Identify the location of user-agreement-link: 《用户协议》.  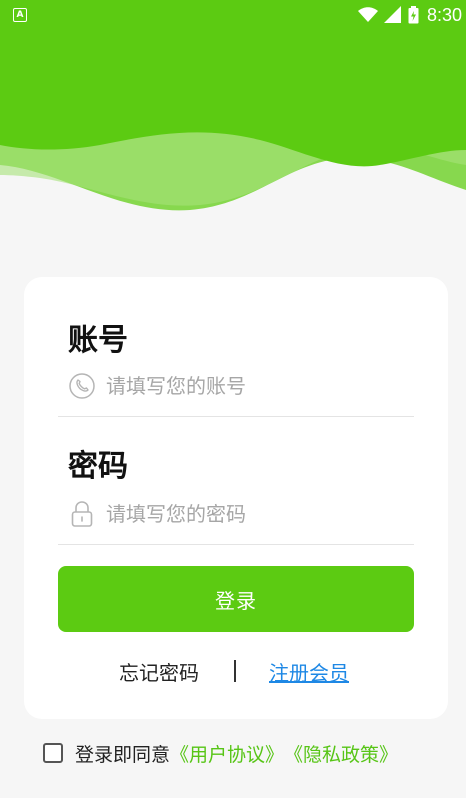
(227, 753).